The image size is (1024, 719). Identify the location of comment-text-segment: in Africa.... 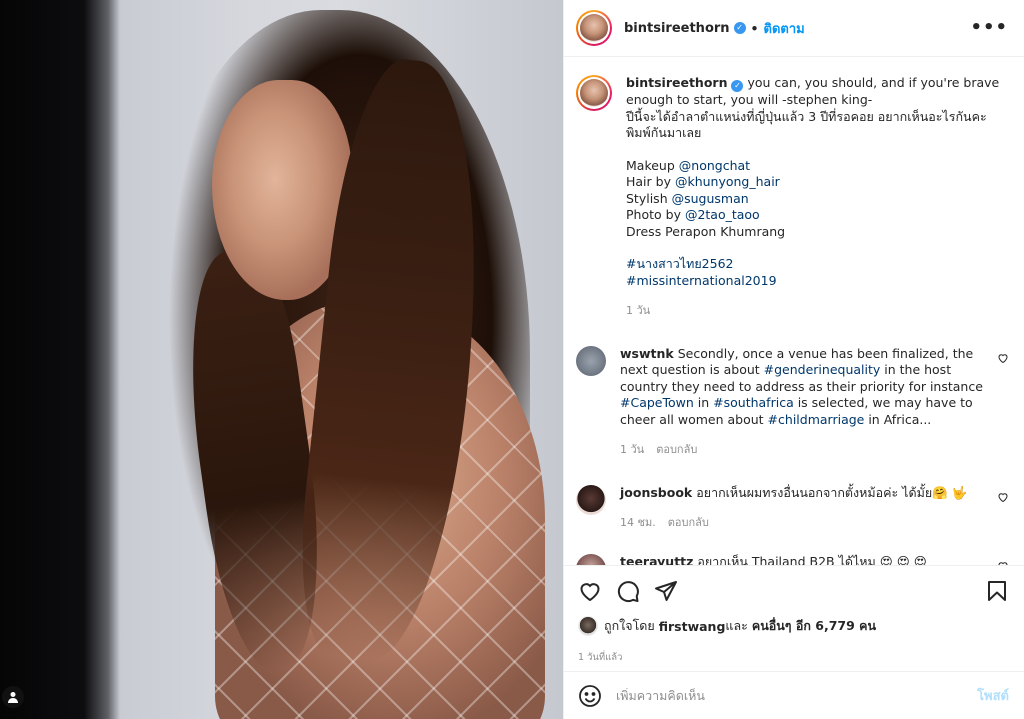
(898, 419).